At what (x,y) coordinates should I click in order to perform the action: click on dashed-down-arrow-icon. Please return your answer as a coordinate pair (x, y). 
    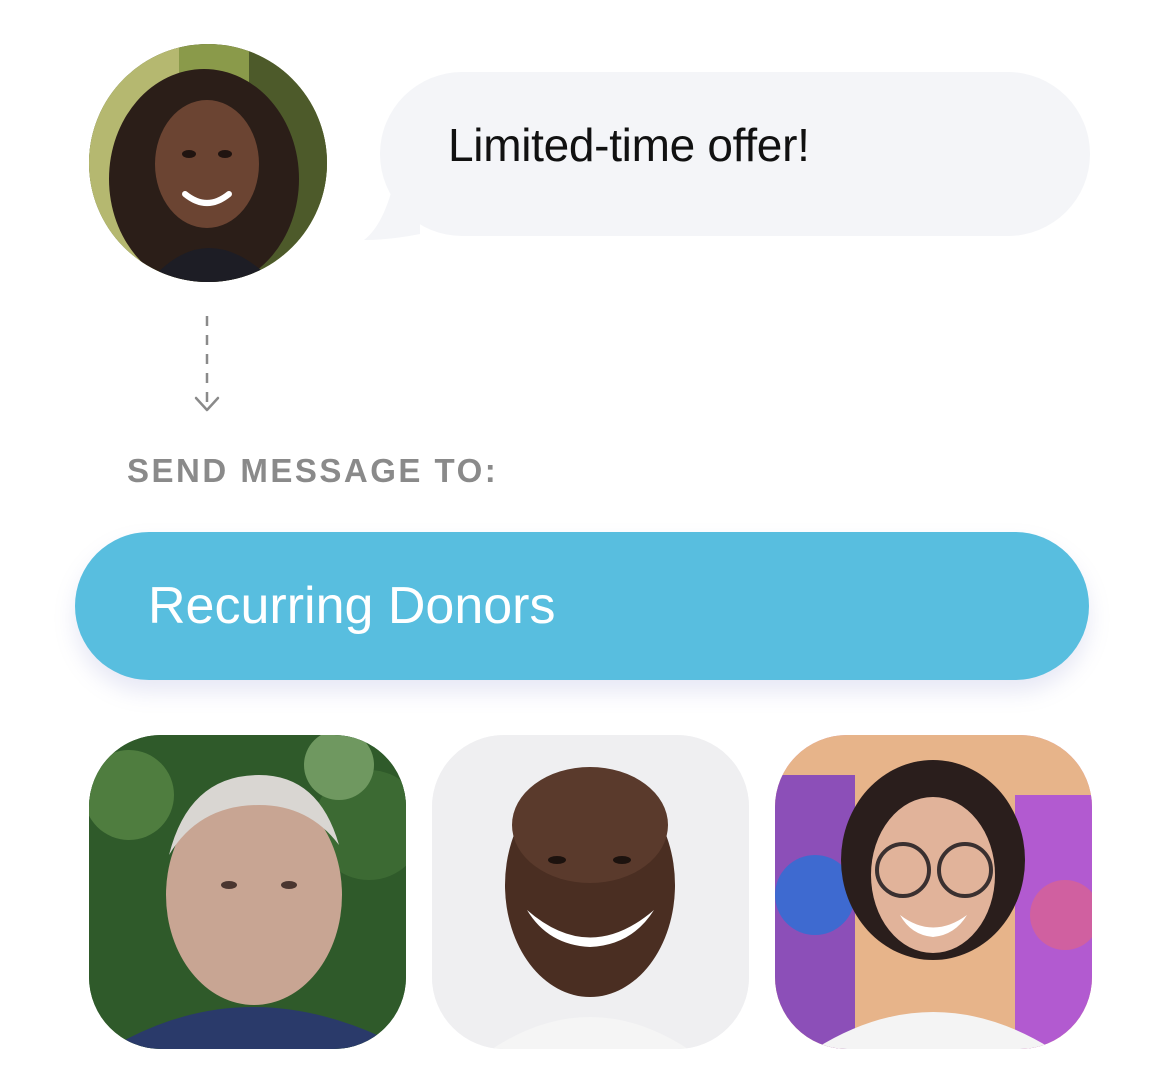
    Looking at the image, I should click on (207, 364).